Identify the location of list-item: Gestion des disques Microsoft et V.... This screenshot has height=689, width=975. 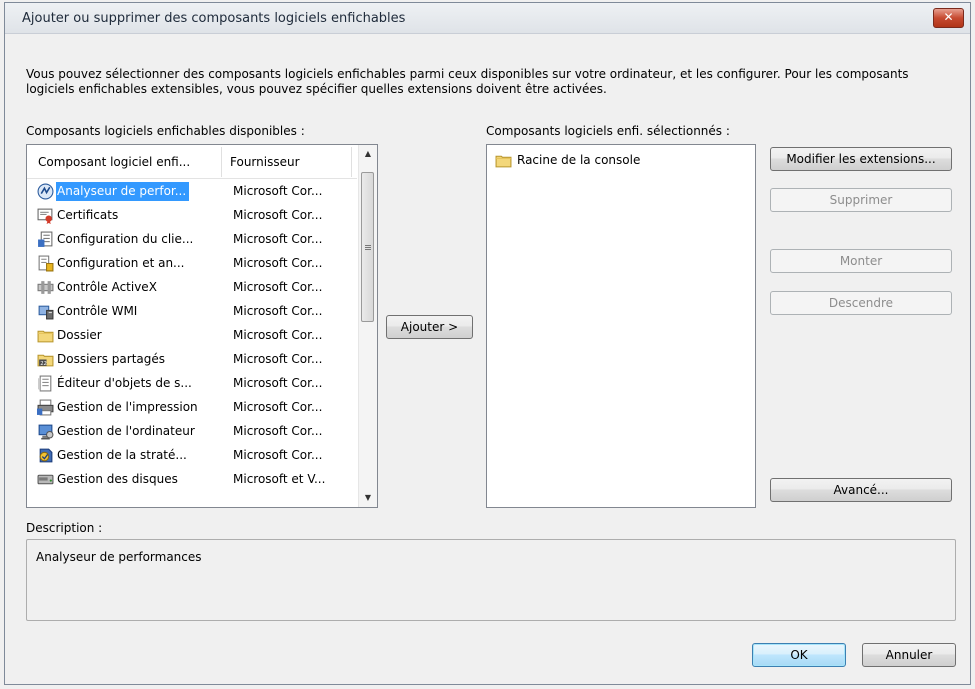
(193, 480).